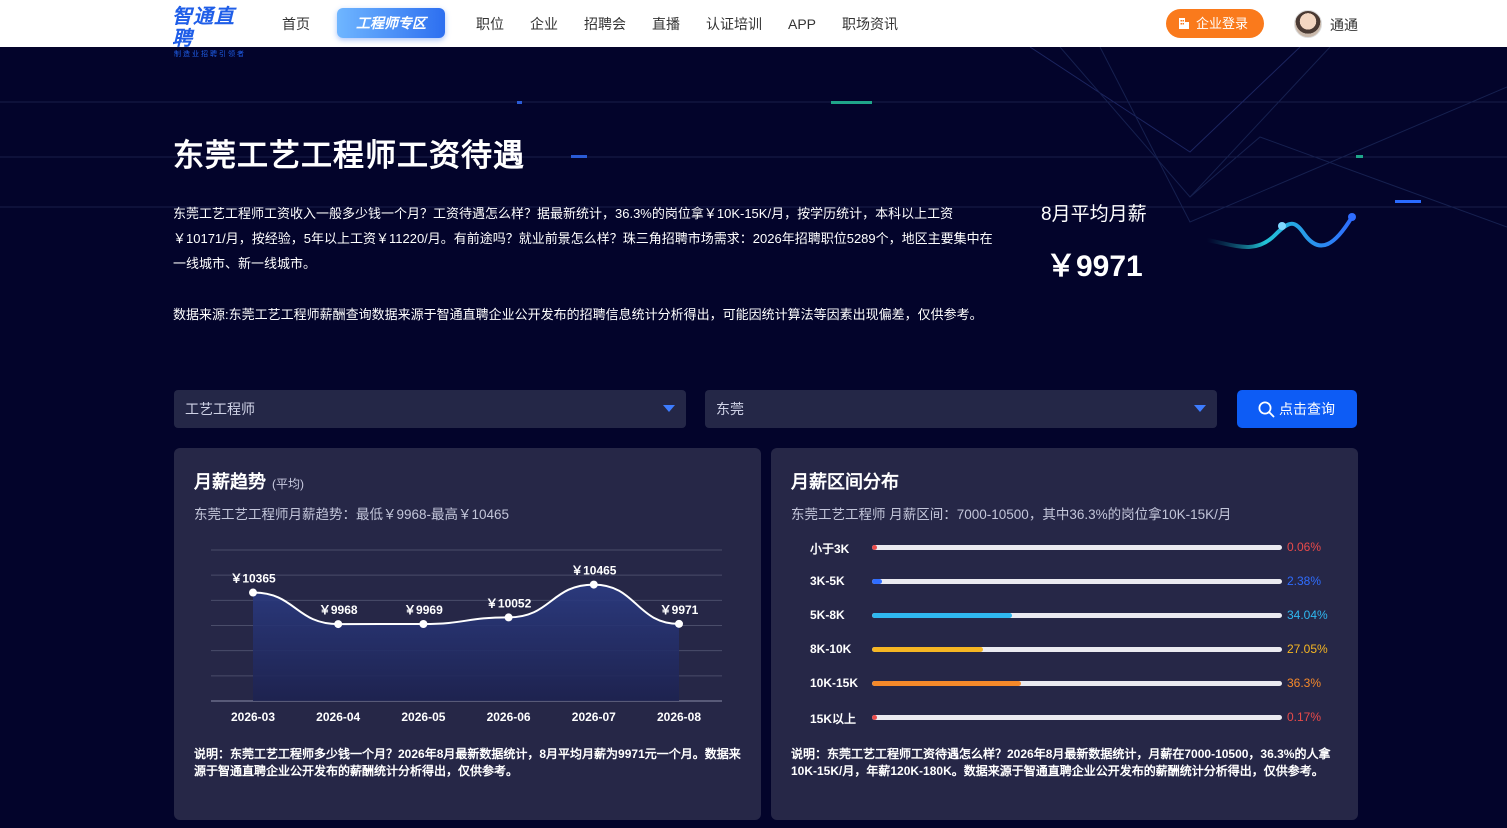 The height and width of the screenshot is (828, 1507). Describe the element at coordinates (1304, 581) in the screenshot. I see `distribution-percent-label: 2.38%` at that location.